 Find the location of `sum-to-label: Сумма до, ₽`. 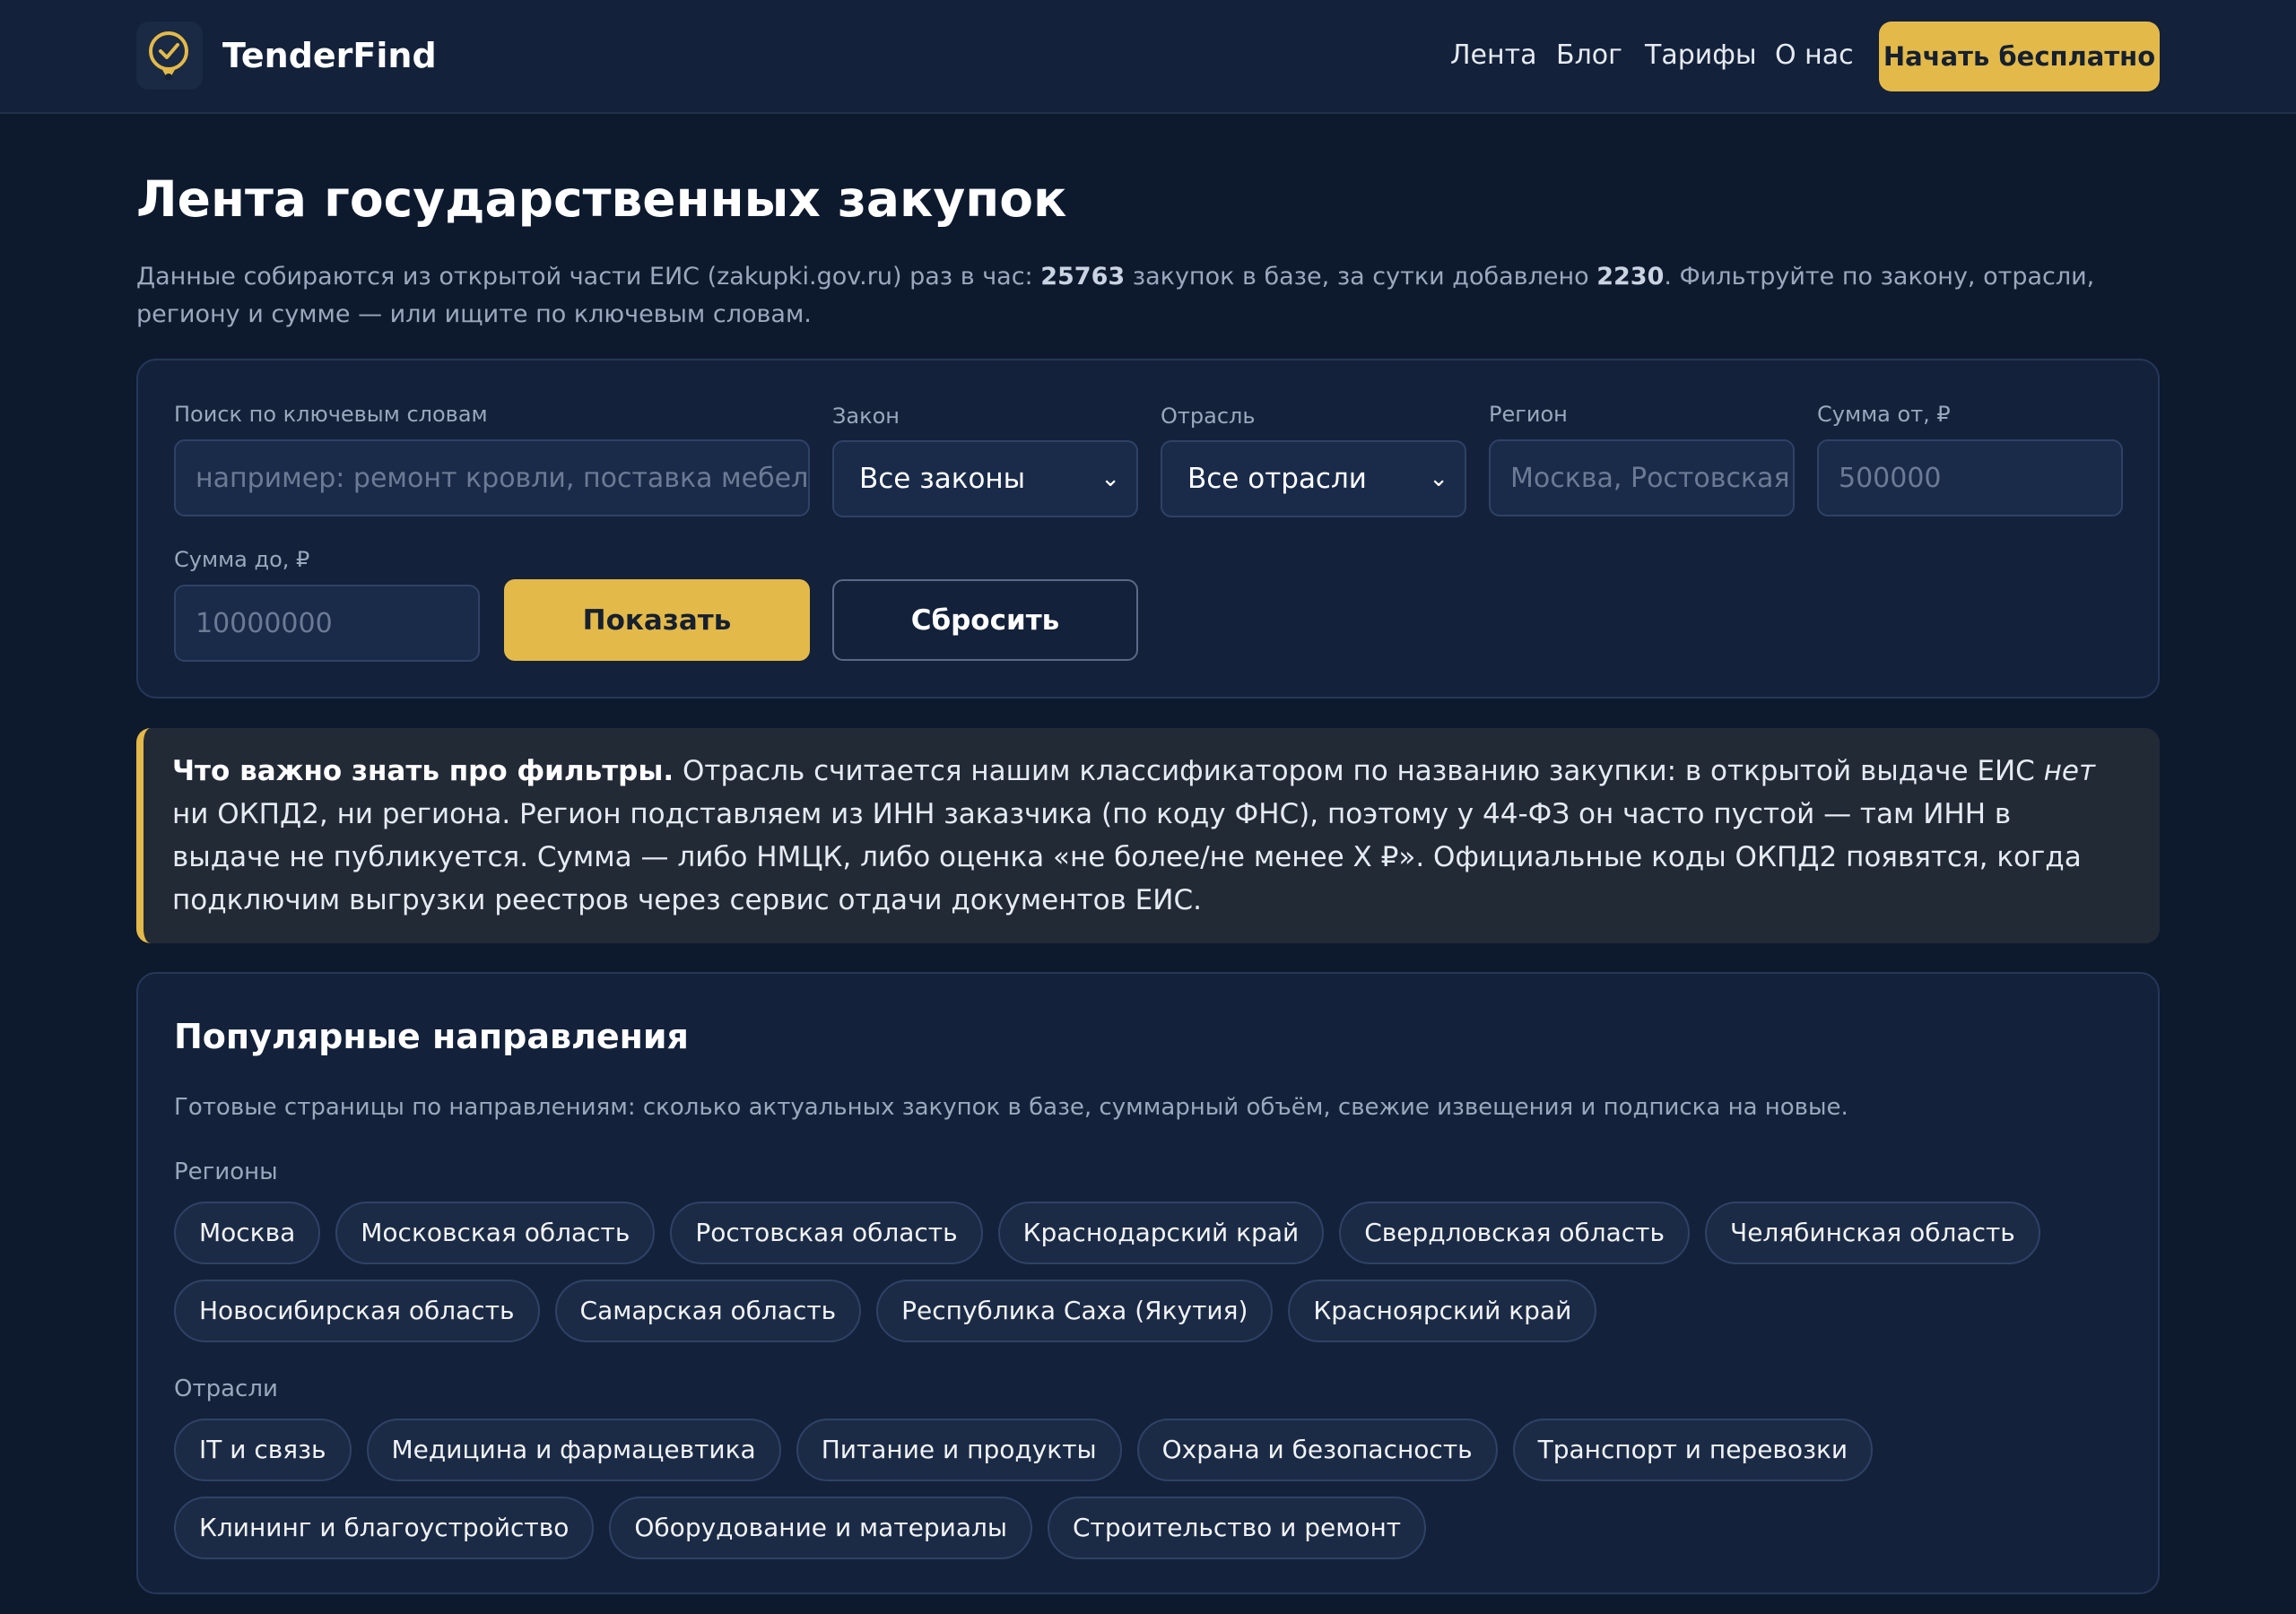

sum-to-label: Сумма до, ₽ is located at coordinates (242, 559).